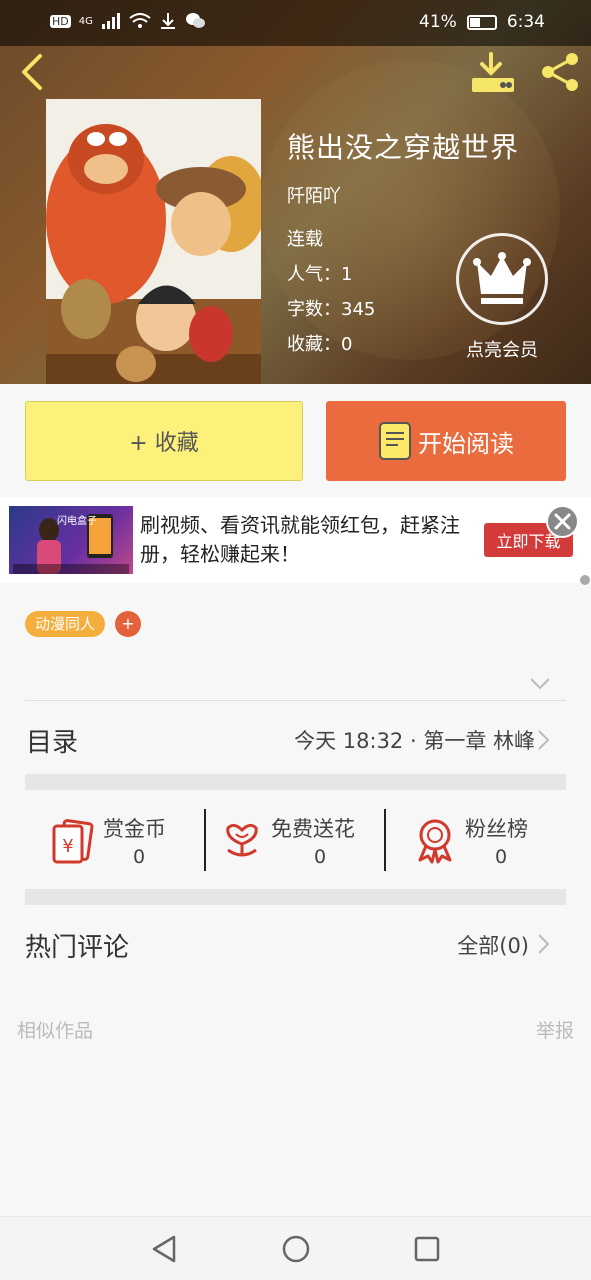 The height and width of the screenshot is (1280, 591). Describe the element at coordinates (555, 1029) in the screenshot. I see `report-link: 举报` at that location.